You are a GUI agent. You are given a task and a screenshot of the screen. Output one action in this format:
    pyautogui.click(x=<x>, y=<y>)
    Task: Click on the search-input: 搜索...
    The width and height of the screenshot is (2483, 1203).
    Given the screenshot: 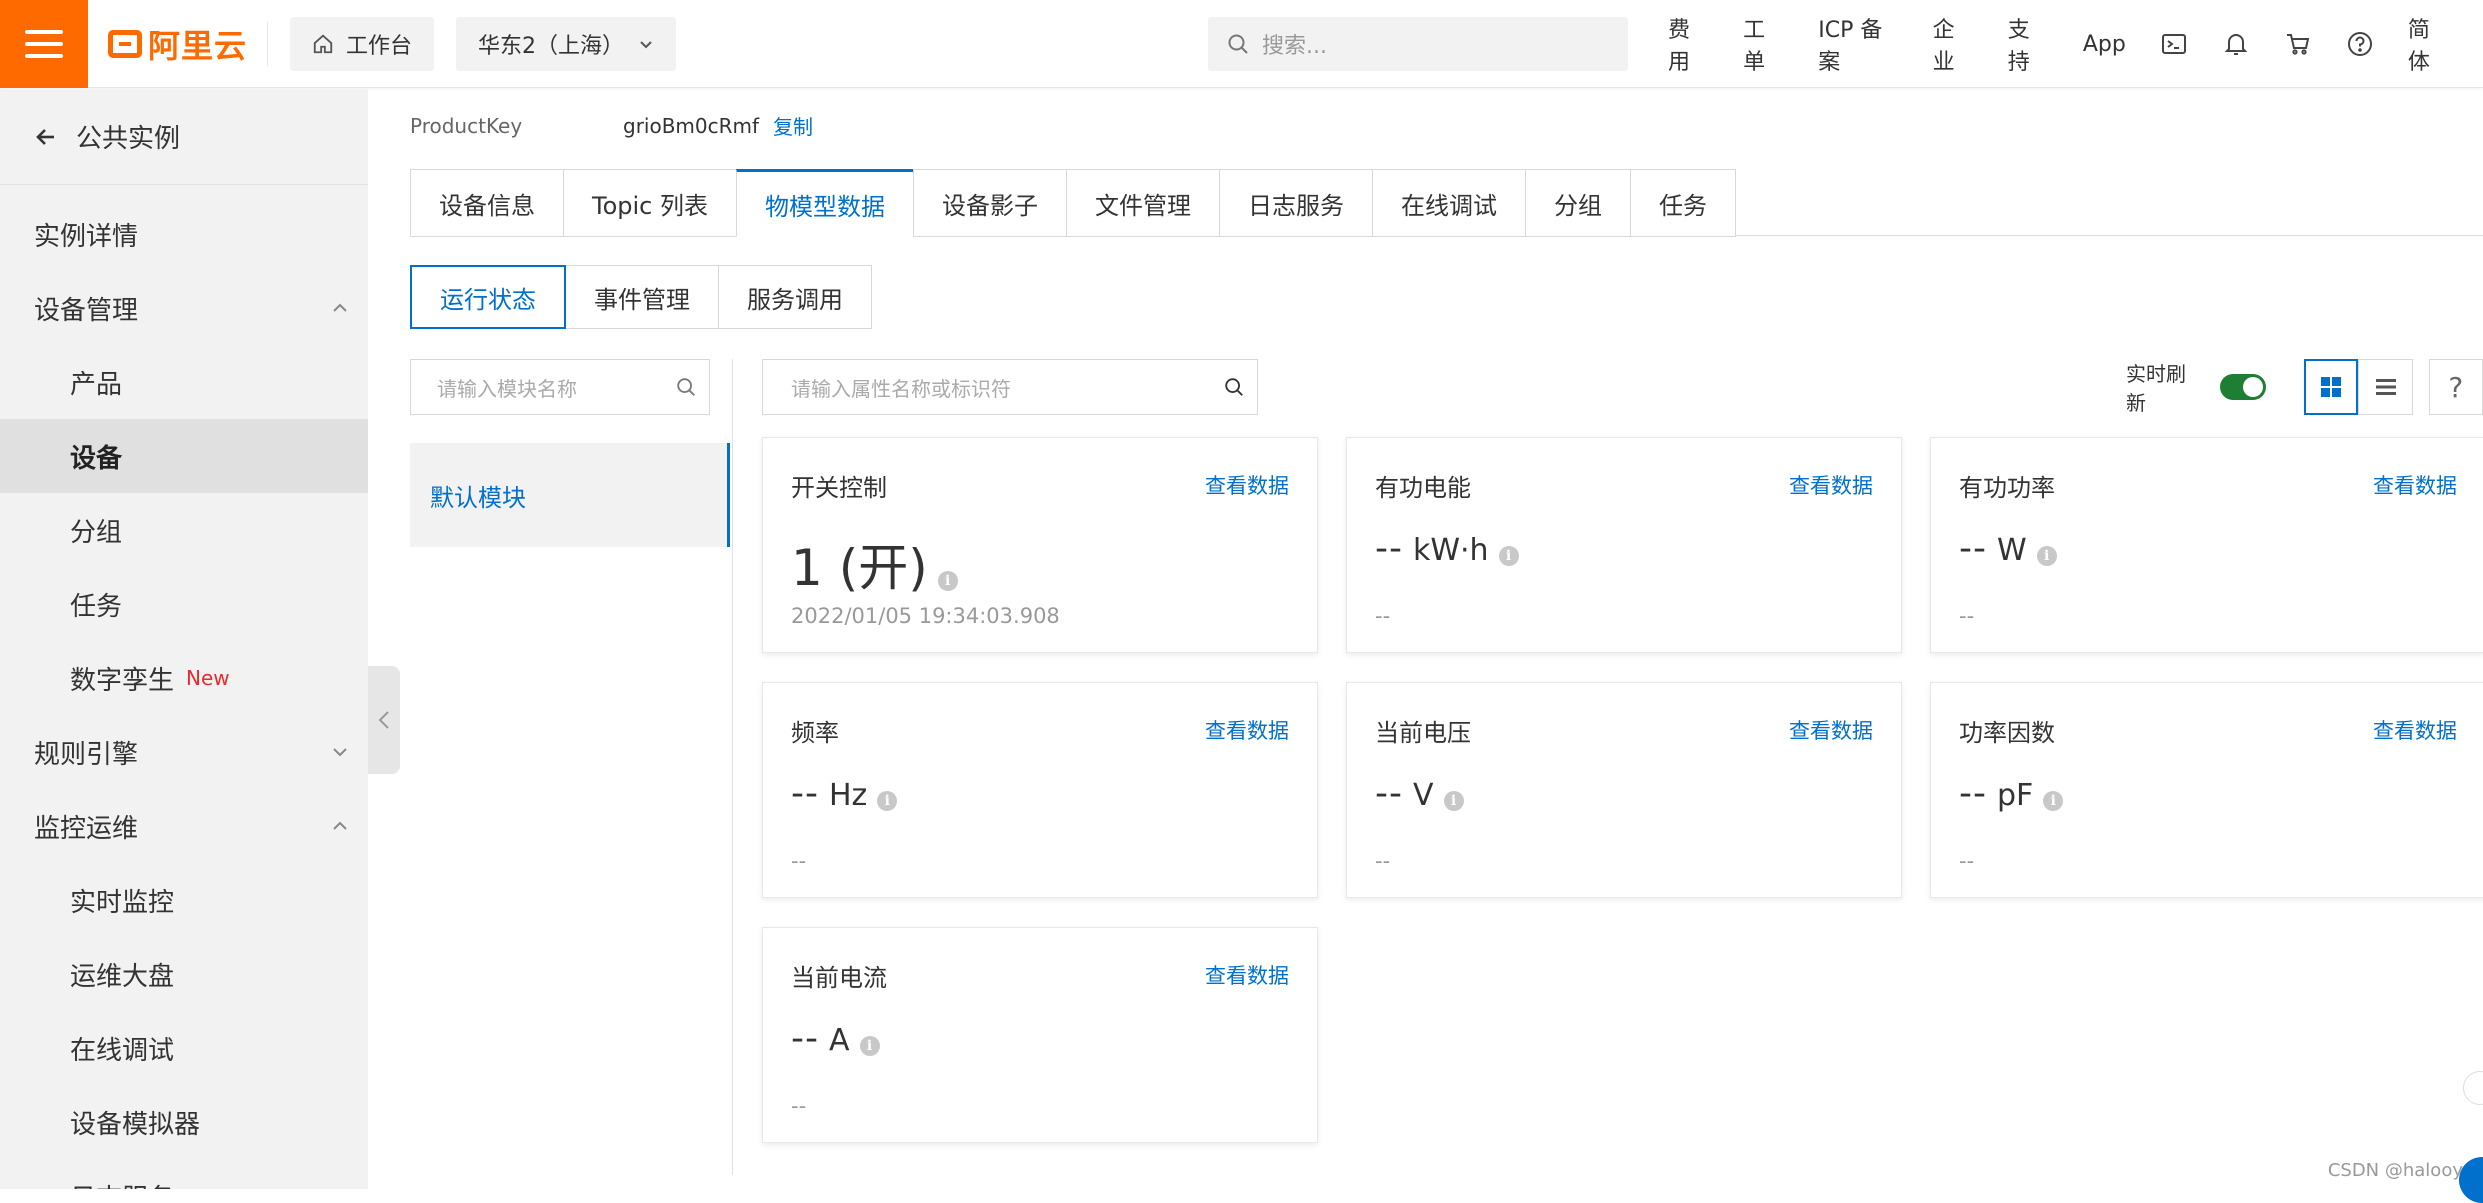 What is the action you would take?
    pyautogui.click(x=1418, y=44)
    